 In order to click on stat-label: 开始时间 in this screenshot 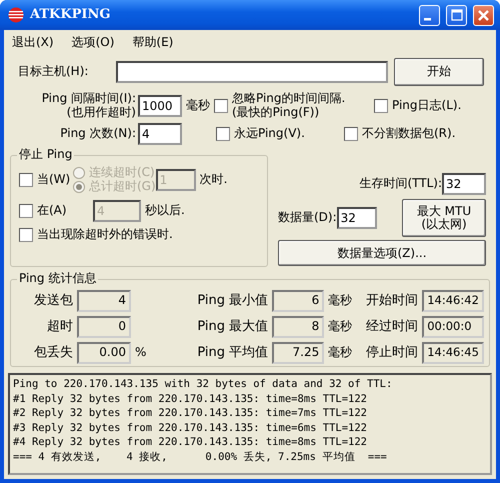, I will do `click(392, 301)`.